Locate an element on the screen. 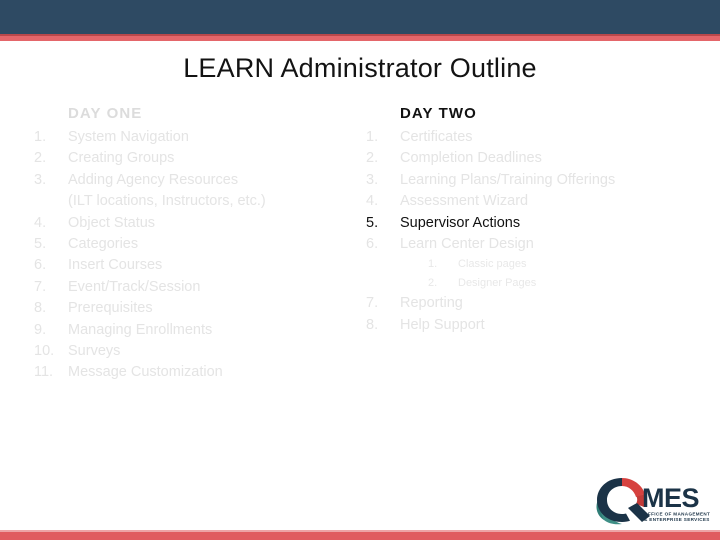  list-item: 11. Message Customization is located at coordinates (199, 372).